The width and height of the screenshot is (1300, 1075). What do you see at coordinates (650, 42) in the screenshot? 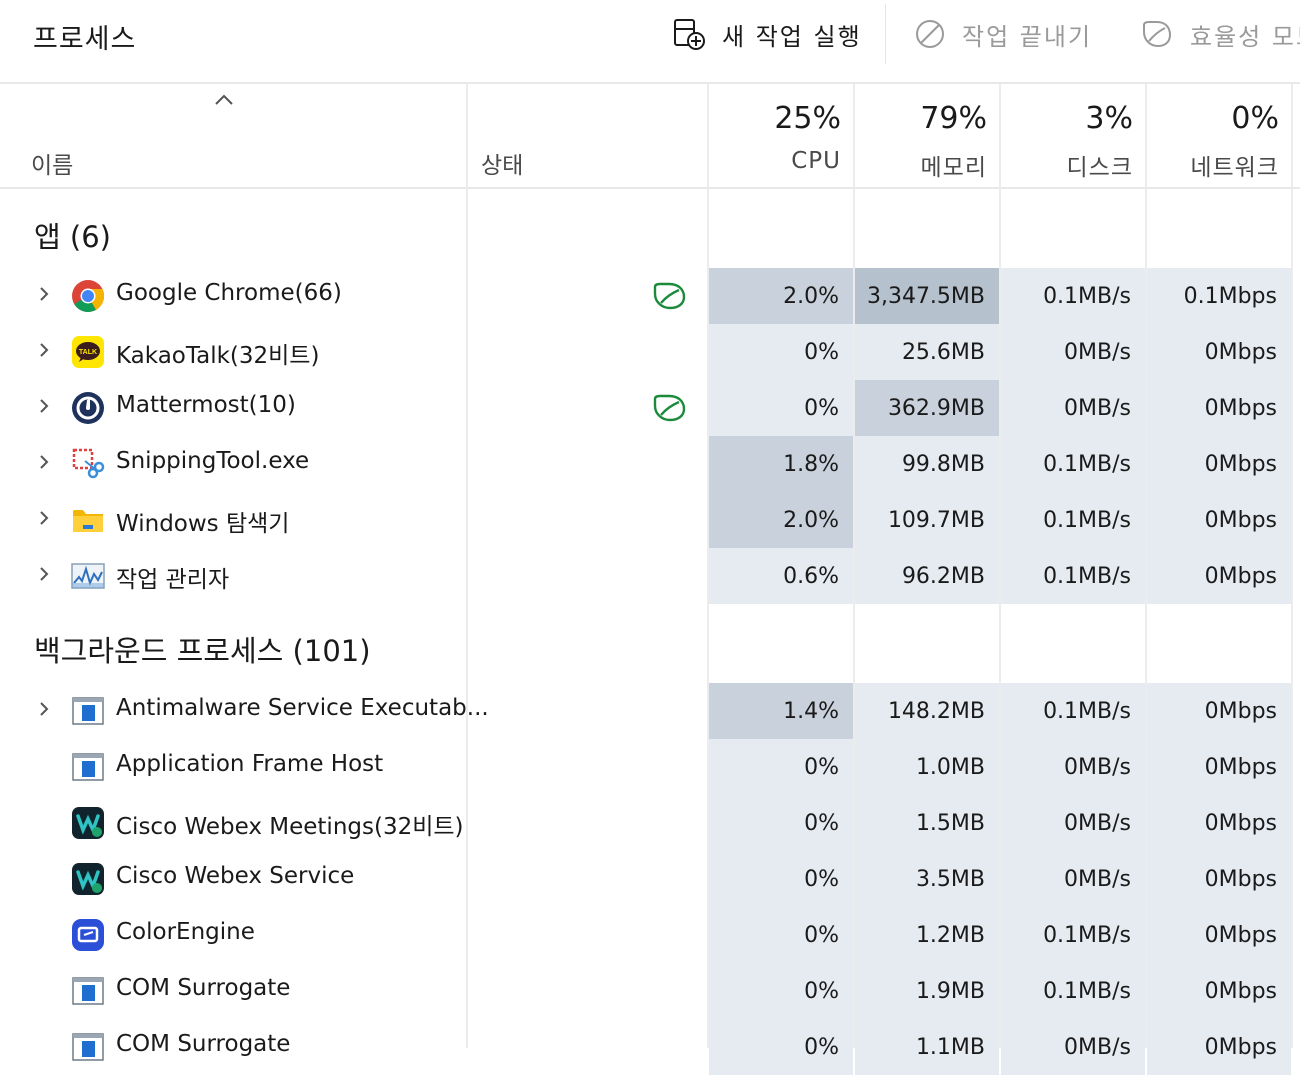
I see `toolbar: 프로세스 새 작업 실행 작업 끝내기 효율성 모드` at bounding box center [650, 42].